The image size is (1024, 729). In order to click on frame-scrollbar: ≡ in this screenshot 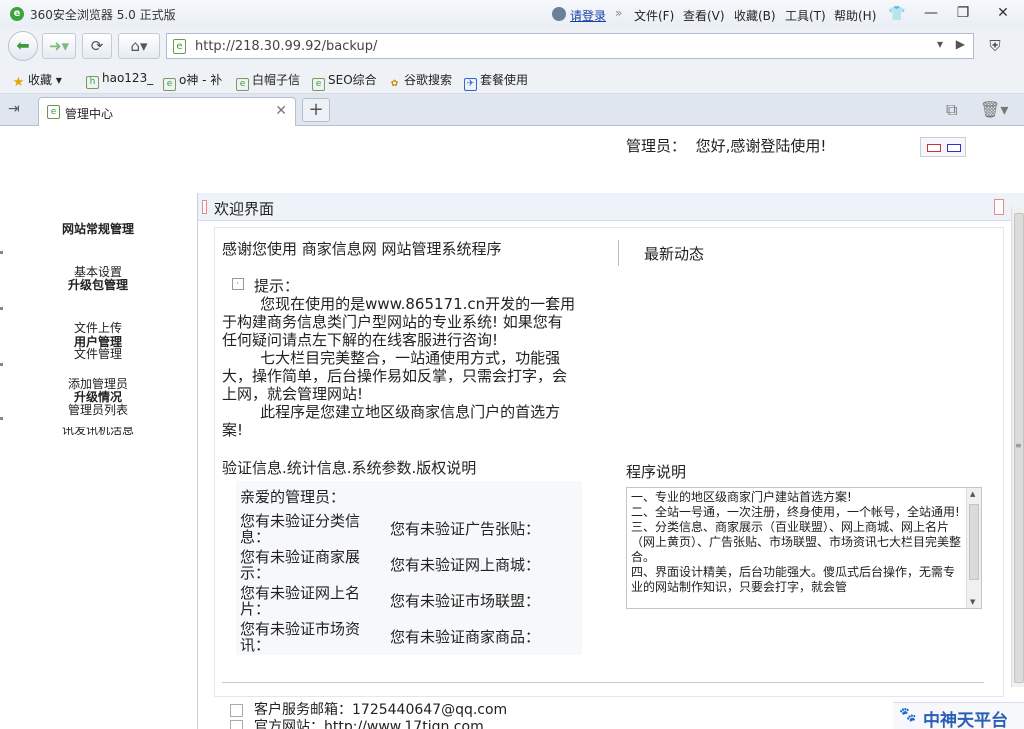, I will do `click(1017, 447)`.